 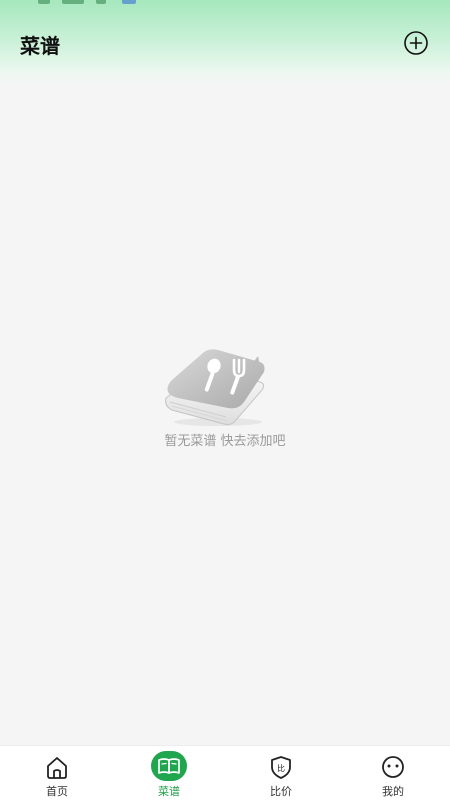 What do you see at coordinates (57, 791) in the screenshot?
I see `tab-label: 首页` at bounding box center [57, 791].